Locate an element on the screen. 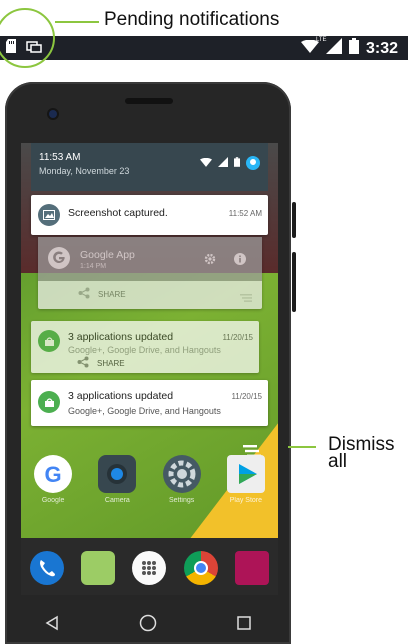 The image size is (408, 644). notification-screenshot: Screenshot captured. 11:52 AM is located at coordinates (149, 215).